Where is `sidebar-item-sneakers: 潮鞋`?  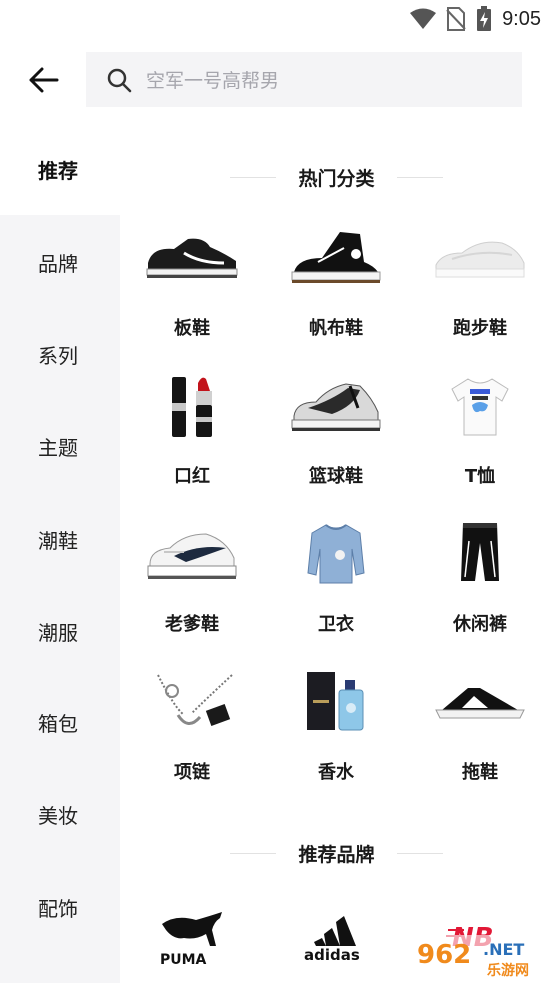 sidebar-item-sneakers: 潮鞋 is located at coordinates (60, 539).